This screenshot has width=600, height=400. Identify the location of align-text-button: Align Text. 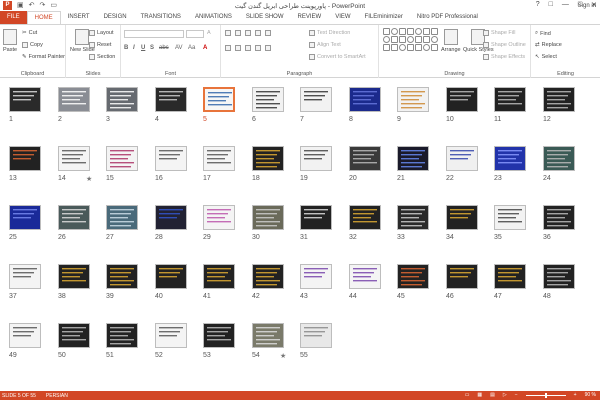
(325, 45).